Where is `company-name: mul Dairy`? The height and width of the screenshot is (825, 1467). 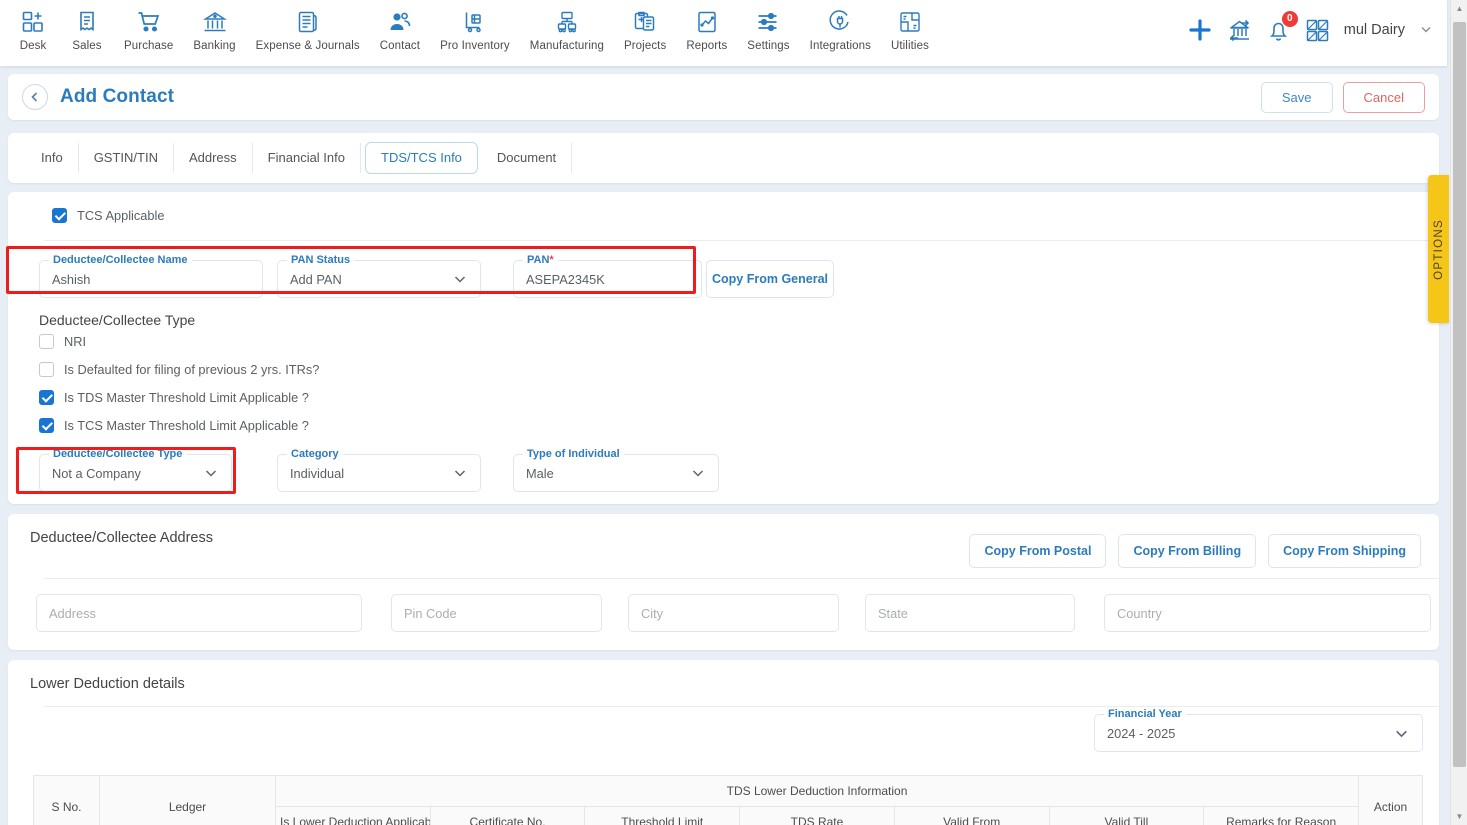 company-name: mul Dairy is located at coordinates (1374, 30).